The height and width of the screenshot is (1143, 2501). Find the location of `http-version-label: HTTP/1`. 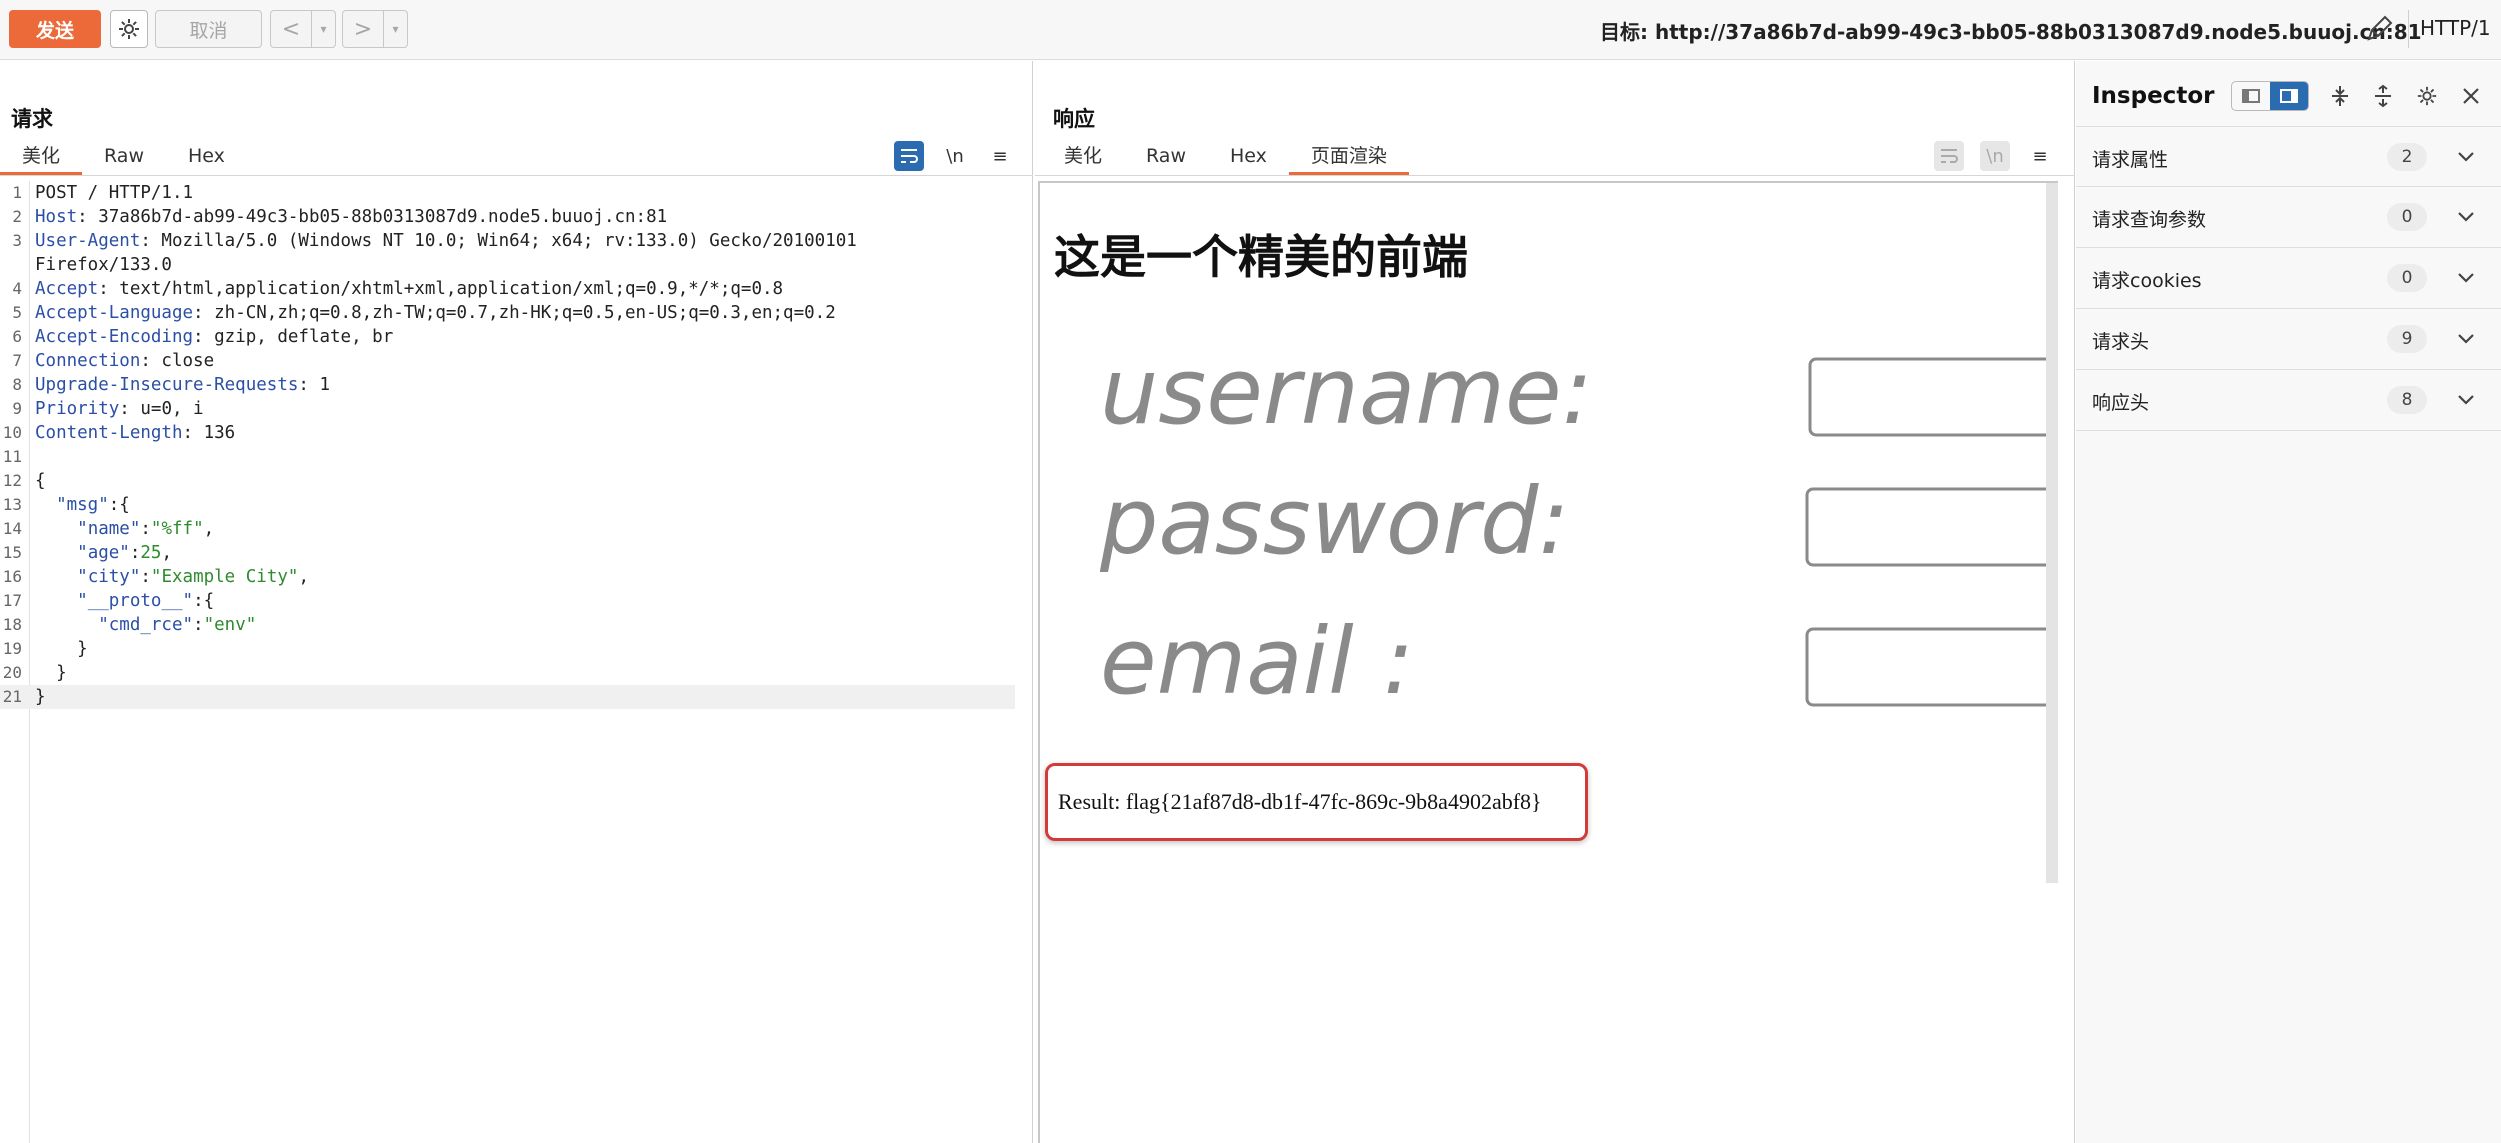

http-version-label: HTTP/1 is located at coordinates (2455, 28).